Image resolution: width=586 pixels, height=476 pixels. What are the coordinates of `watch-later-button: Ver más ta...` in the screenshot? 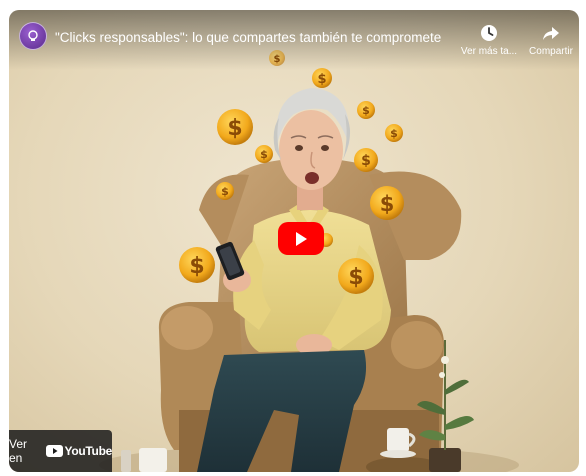 It's located at (489, 40).